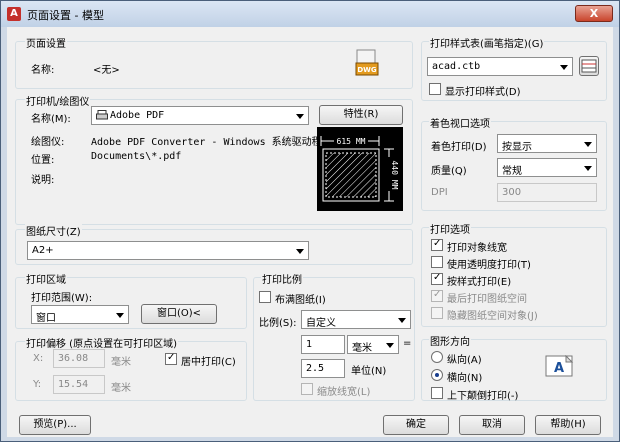 The image size is (620, 442). Describe the element at coordinates (80, 314) in the screenshot. I see `plot-range-select: 窗口` at that location.